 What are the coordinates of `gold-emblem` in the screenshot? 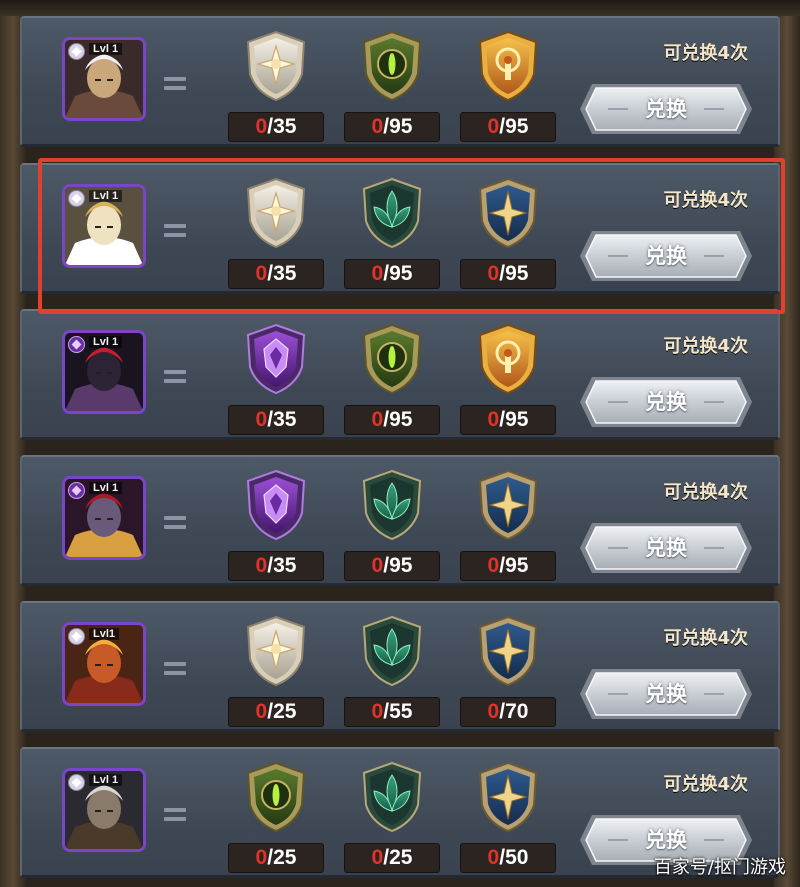 It's located at (508, 66).